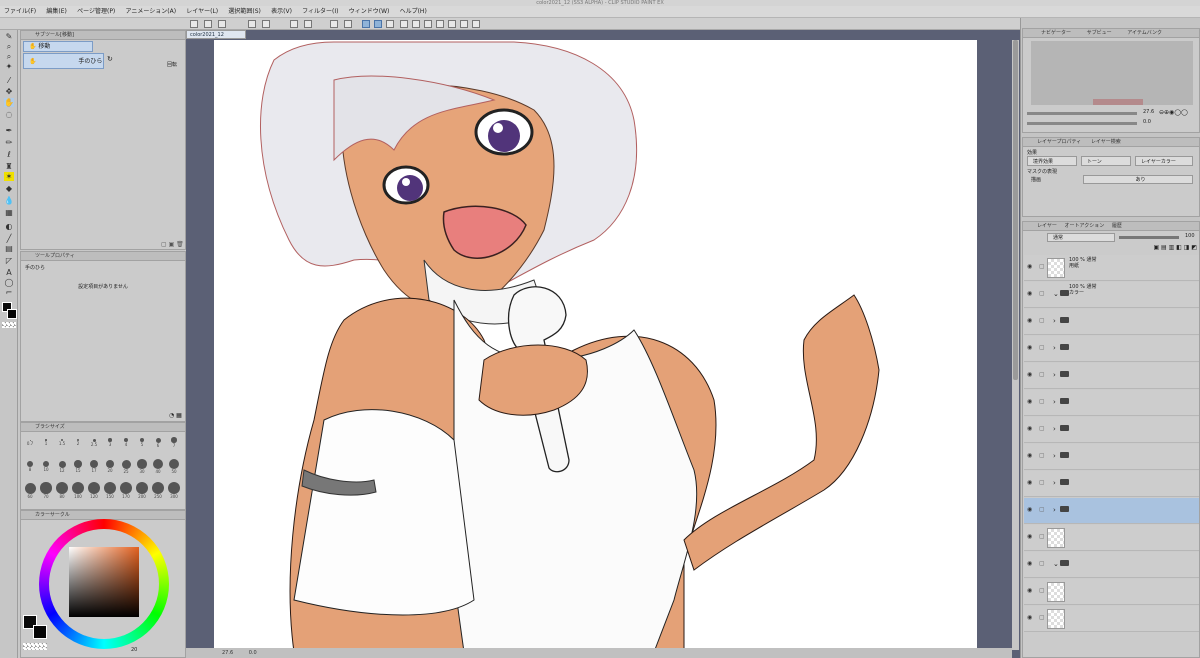  What do you see at coordinates (1082, 113) in the screenshot?
I see `navigator-zoom-slider` at bounding box center [1082, 113].